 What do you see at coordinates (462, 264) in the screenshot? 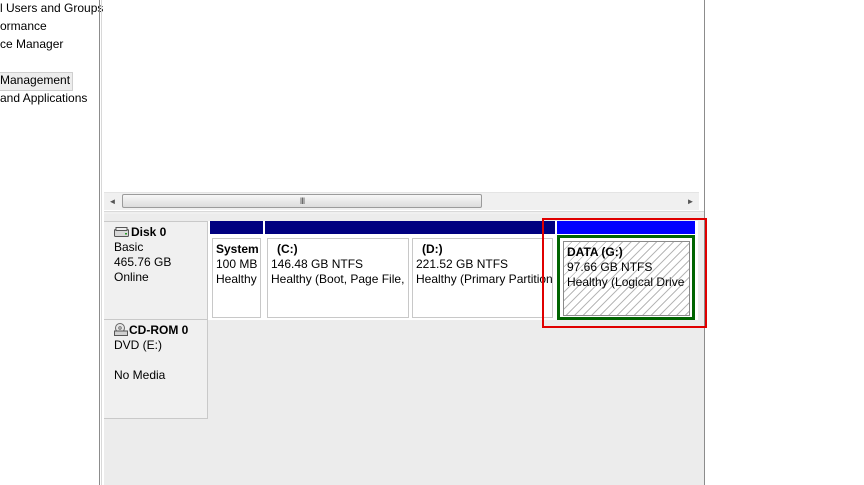
I see `partition-size: 221.52 GB NTFS` at bounding box center [462, 264].